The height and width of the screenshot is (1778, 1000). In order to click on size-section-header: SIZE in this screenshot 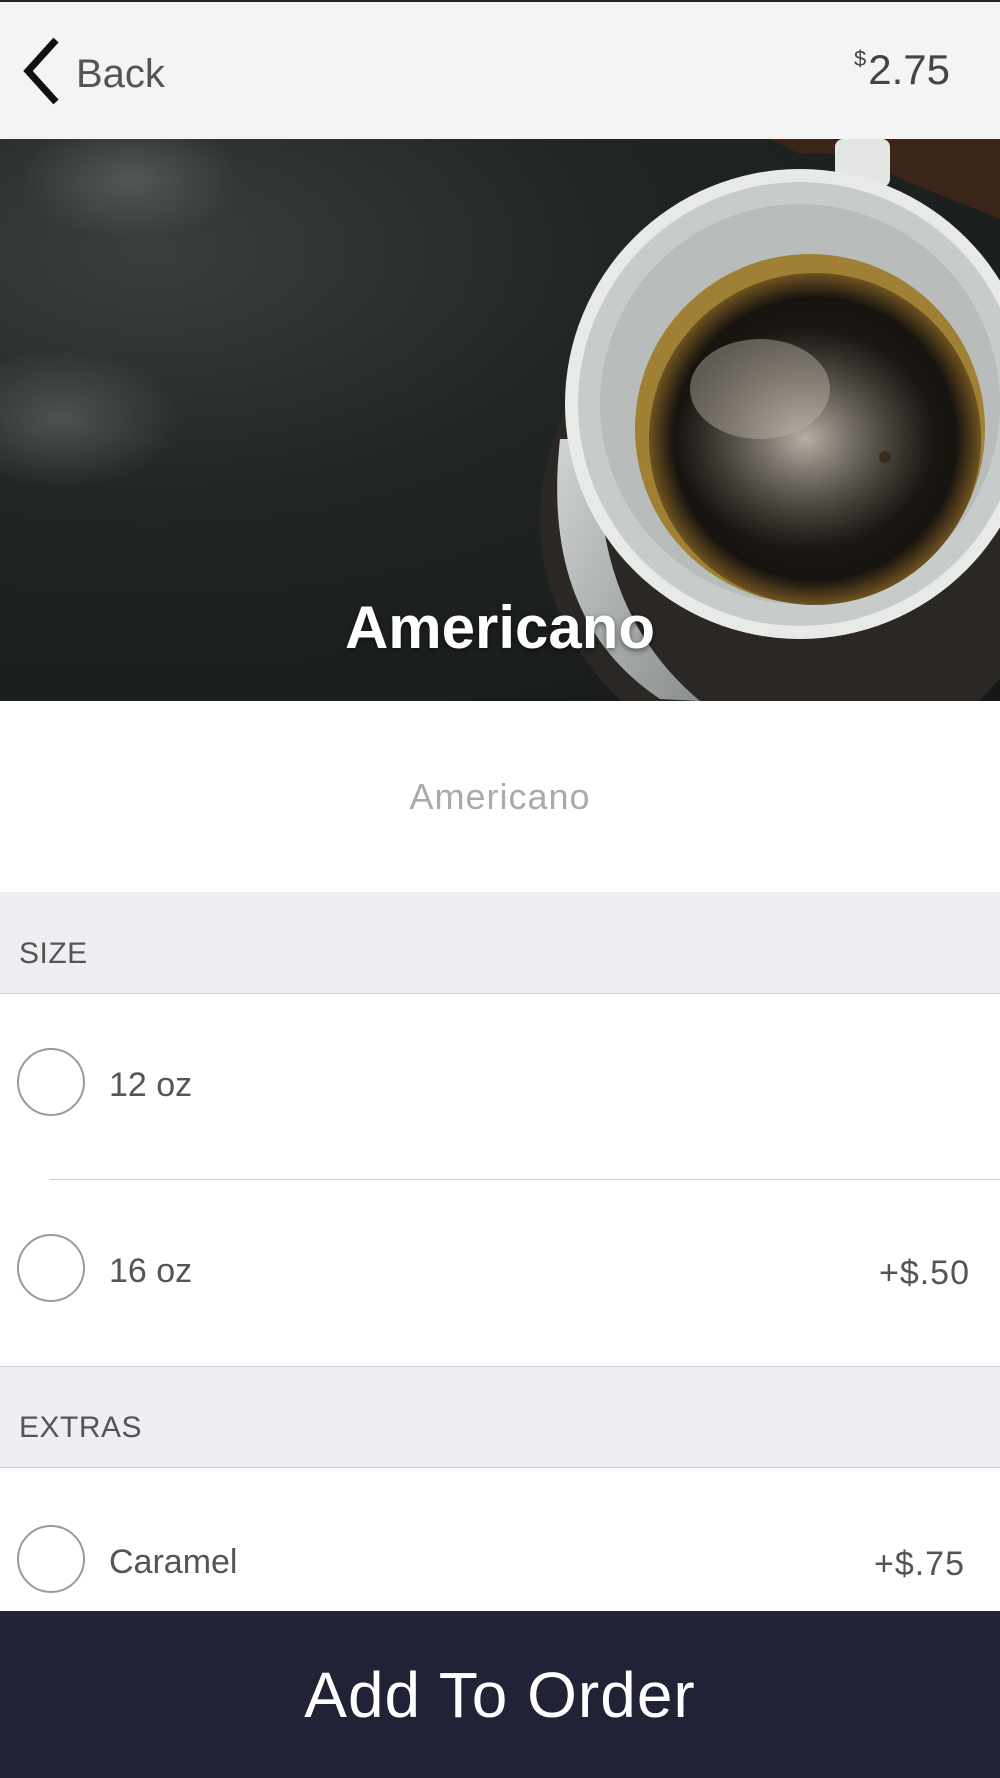, I will do `click(500, 943)`.